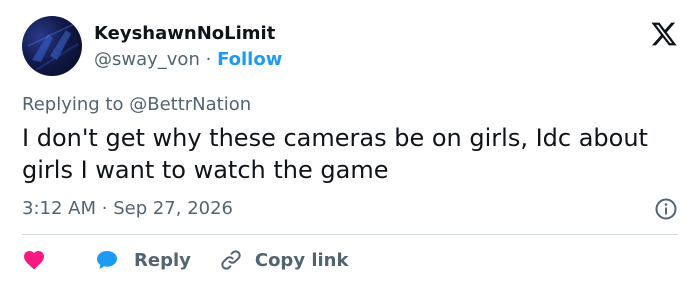 The height and width of the screenshot is (287, 700). Describe the element at coordinates (249, 59) in the screenshot. I see `follow-button: Follow` at that location.